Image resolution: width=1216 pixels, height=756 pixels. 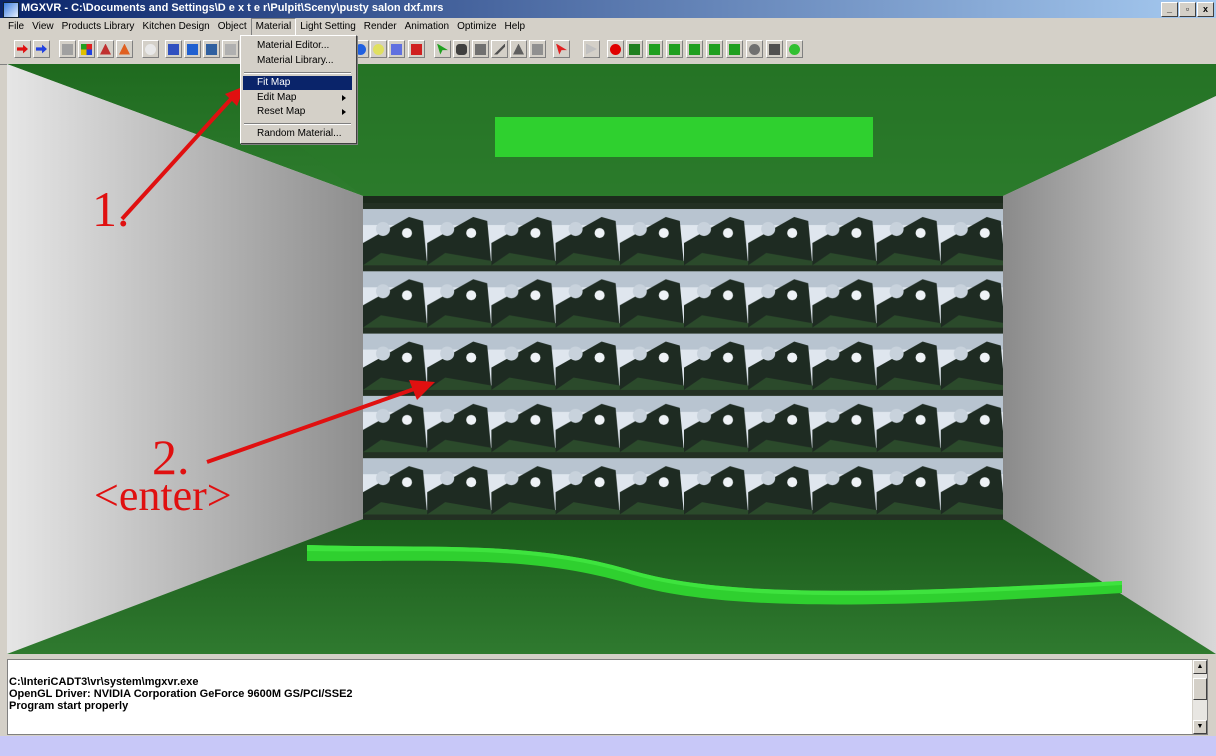 What do you see at coordinates (794, 49) in the screenshot?
I see `refresh-icon` at bounding box center [794, 49].